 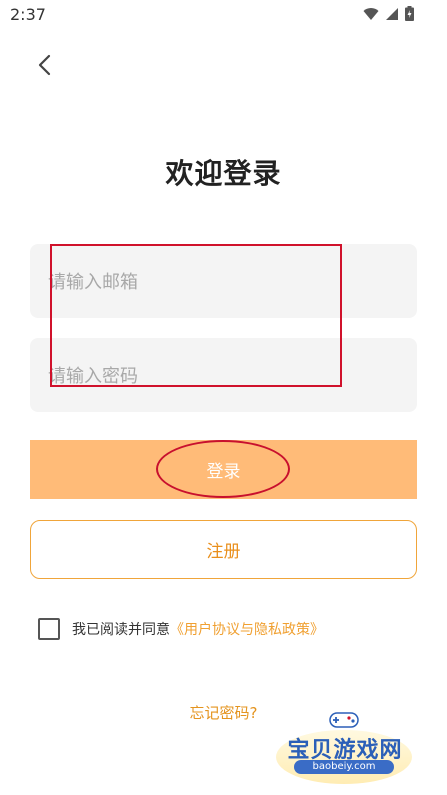 What do you see at coordinates (345, 746) in the screenshot?
I see `watermark: 宝贝游戏网 baobeiy.com` at bounding box center [345, 746].